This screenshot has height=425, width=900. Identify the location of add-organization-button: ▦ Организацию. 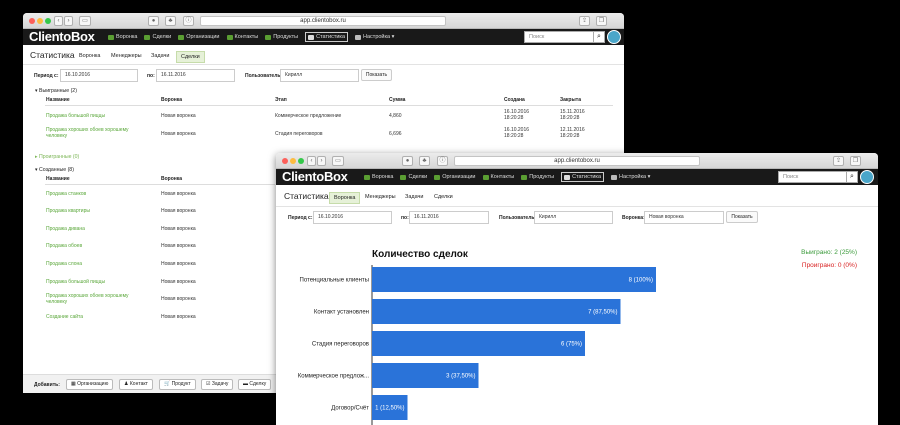
(90, 384).